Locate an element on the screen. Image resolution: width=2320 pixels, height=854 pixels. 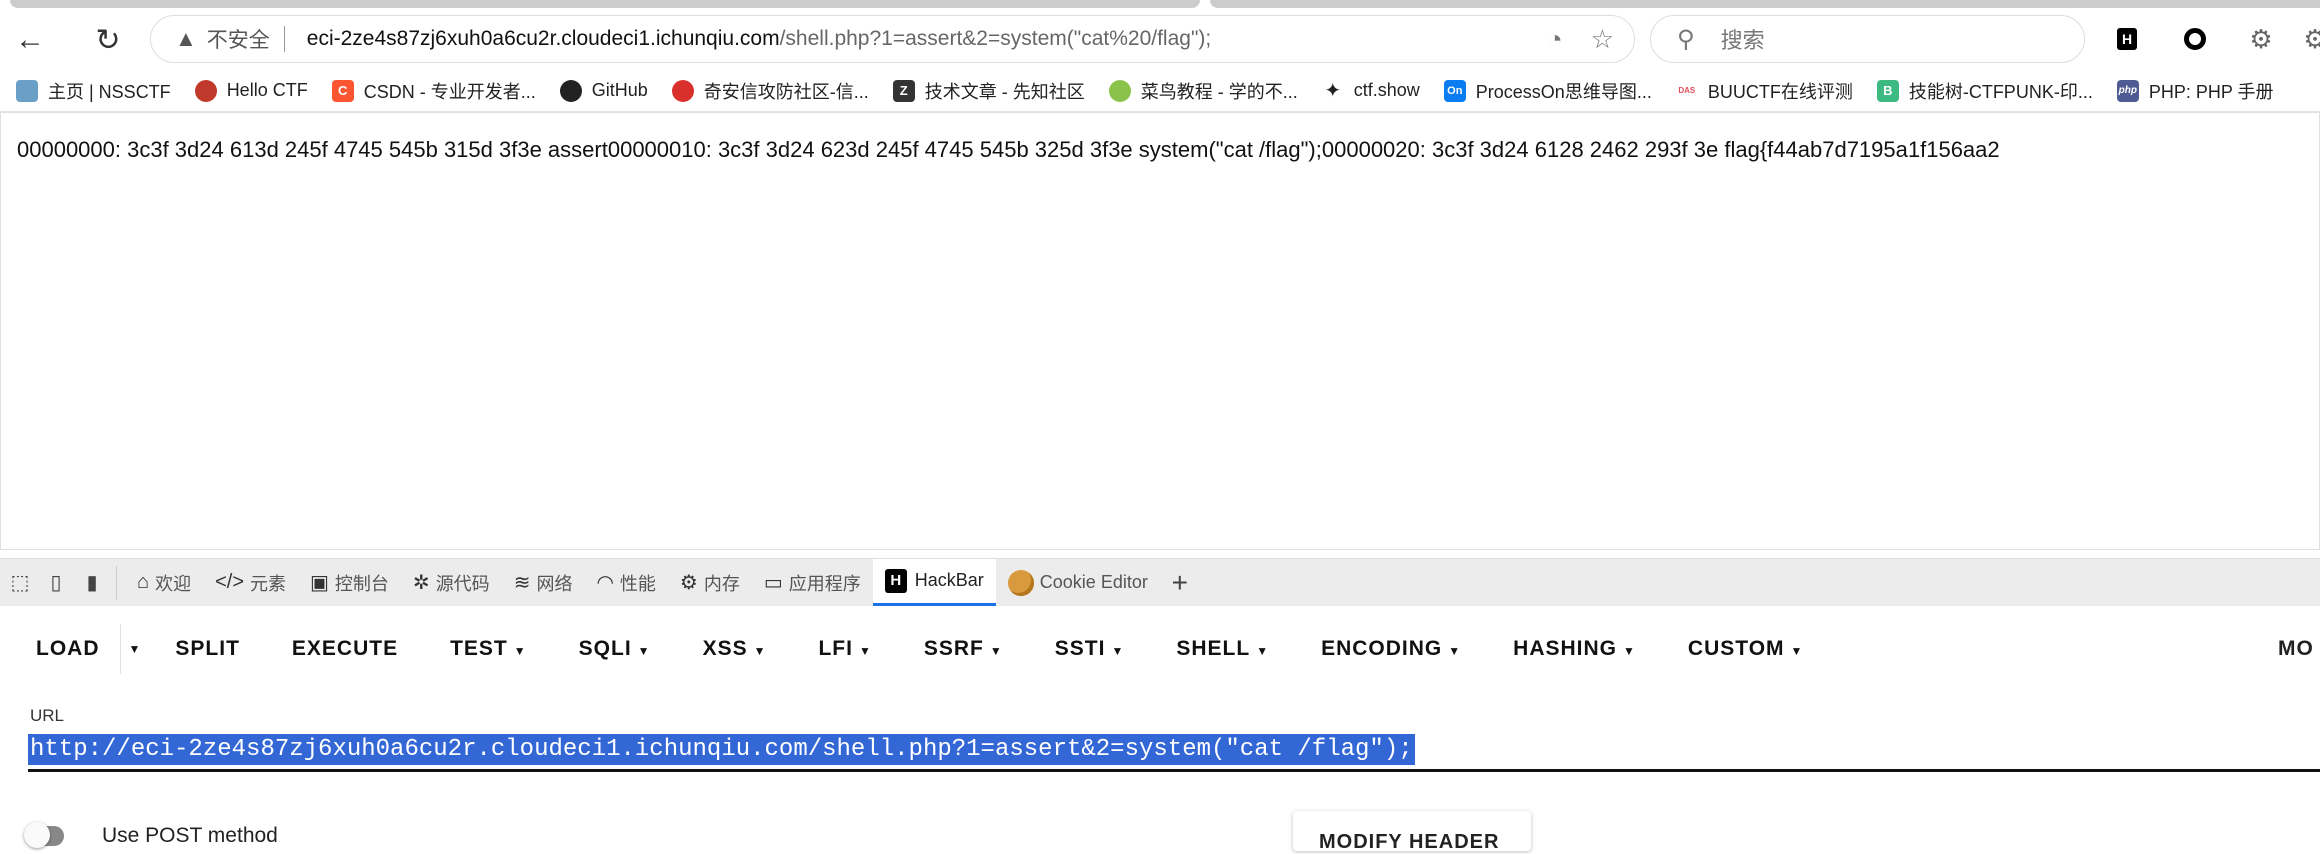
inspect-icon: ⬚ is located at coordinates (20, 582).